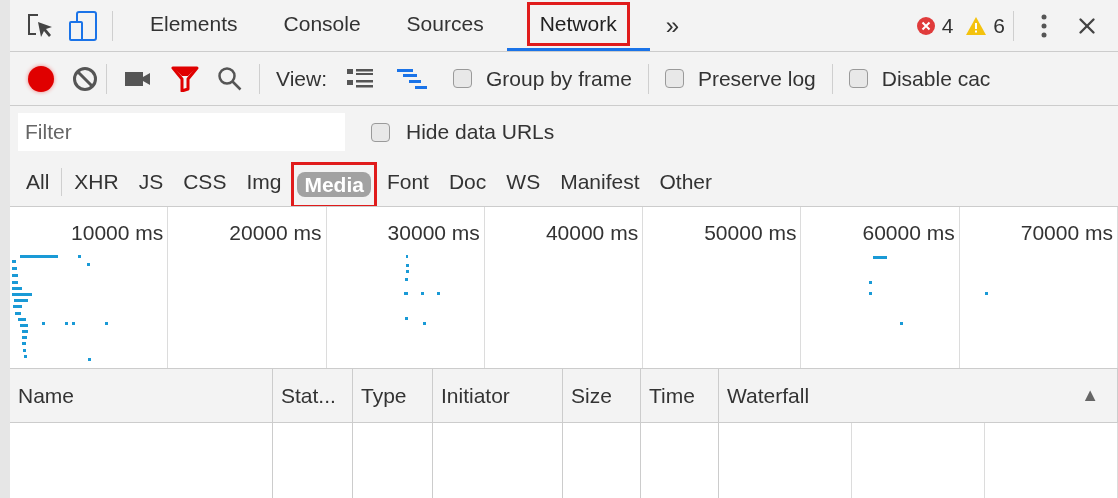 This screenshot has width=1118, height=498. What do you see at coordinates (672, 395) in the screenshot?
I see `column-header: Time` at bounding box center [672, 395].